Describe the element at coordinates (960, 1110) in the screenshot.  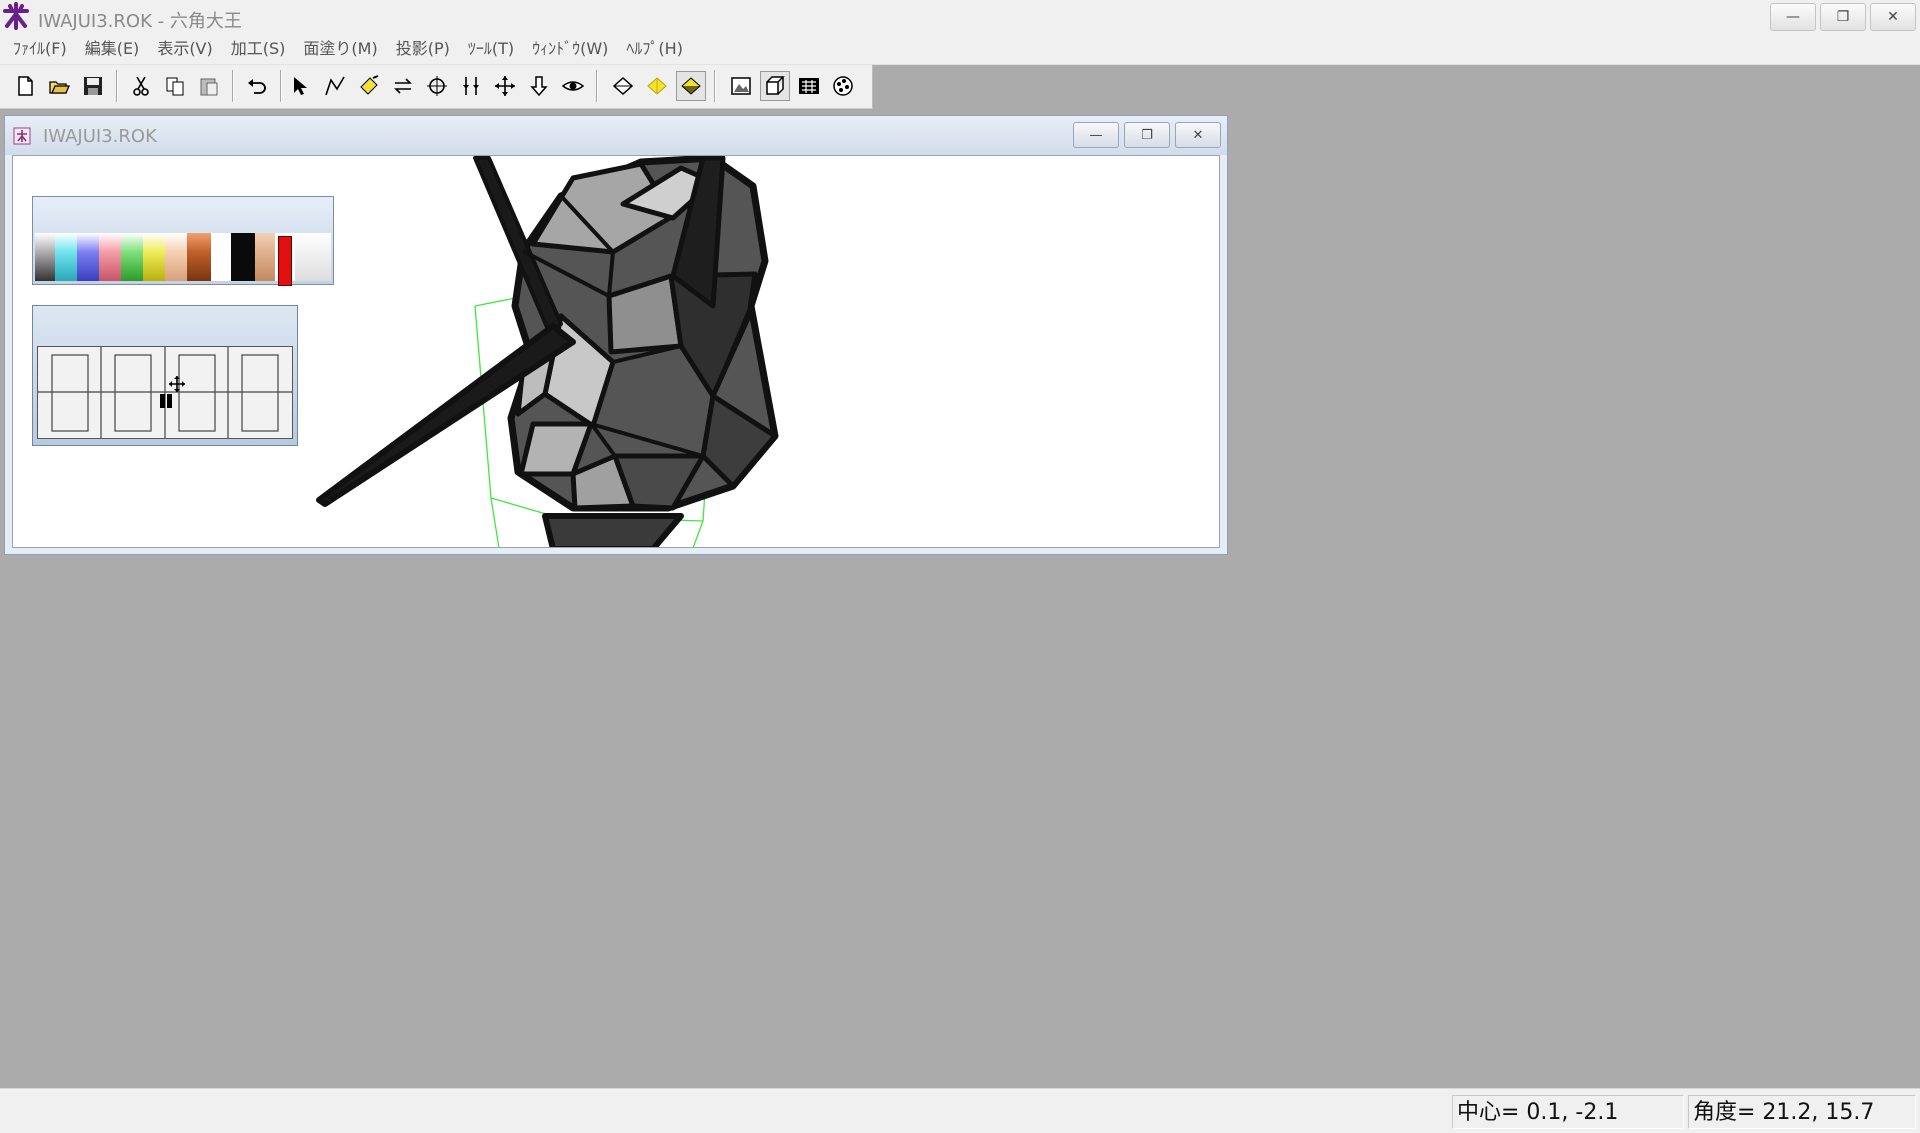
I see `status-bar: 中心= 0.1, -2.1 角度= 21.2, 15.7` at that location.